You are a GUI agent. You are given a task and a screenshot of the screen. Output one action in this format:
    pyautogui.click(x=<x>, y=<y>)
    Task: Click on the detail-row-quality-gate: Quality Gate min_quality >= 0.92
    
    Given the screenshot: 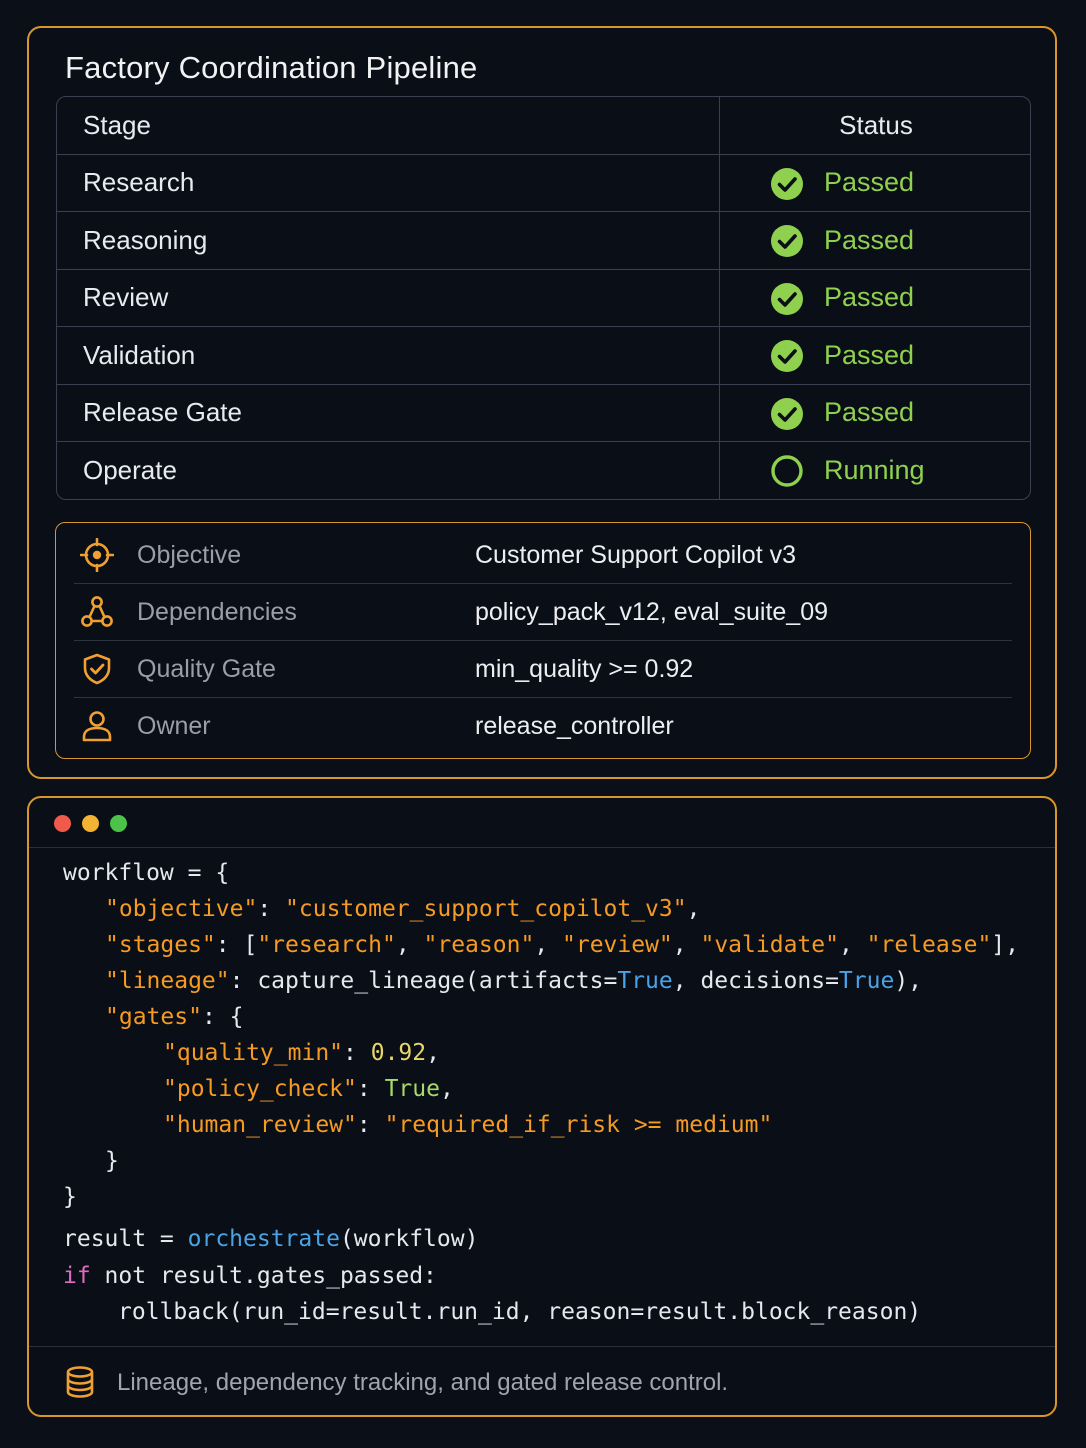 What is the action you would take?
    pyautogui.click(x=543, y=669)
    